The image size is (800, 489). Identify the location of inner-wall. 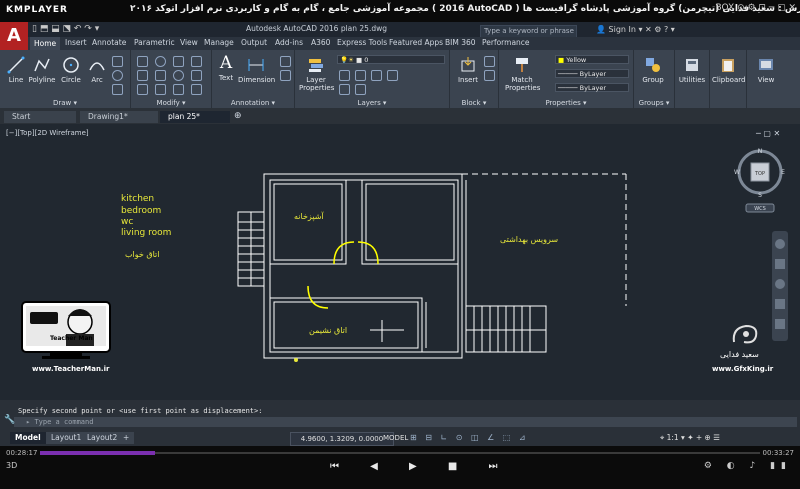
(364, 266).